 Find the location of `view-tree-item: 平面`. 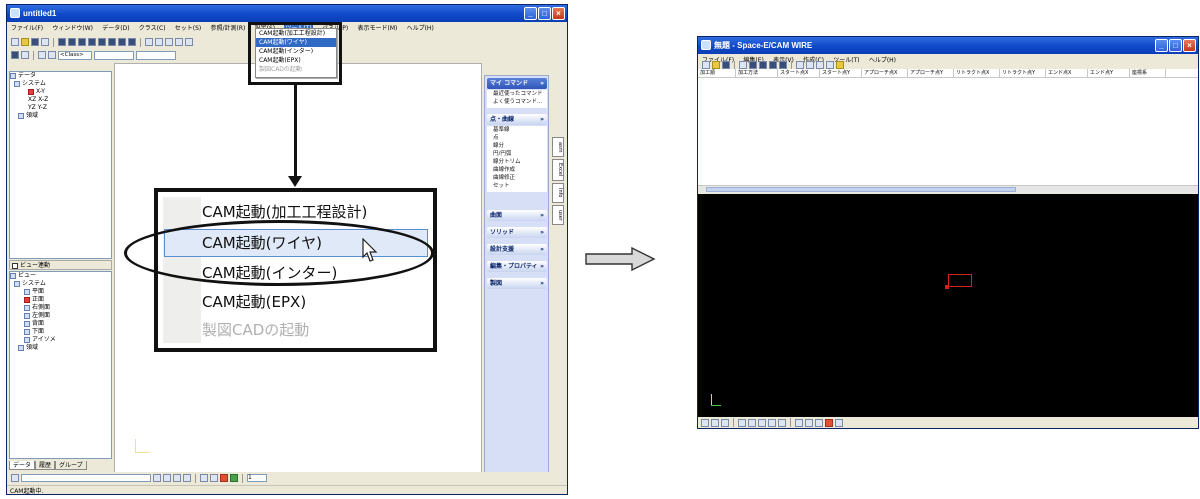

view-tree-item: 平面 is located at coordinates (60, 292).